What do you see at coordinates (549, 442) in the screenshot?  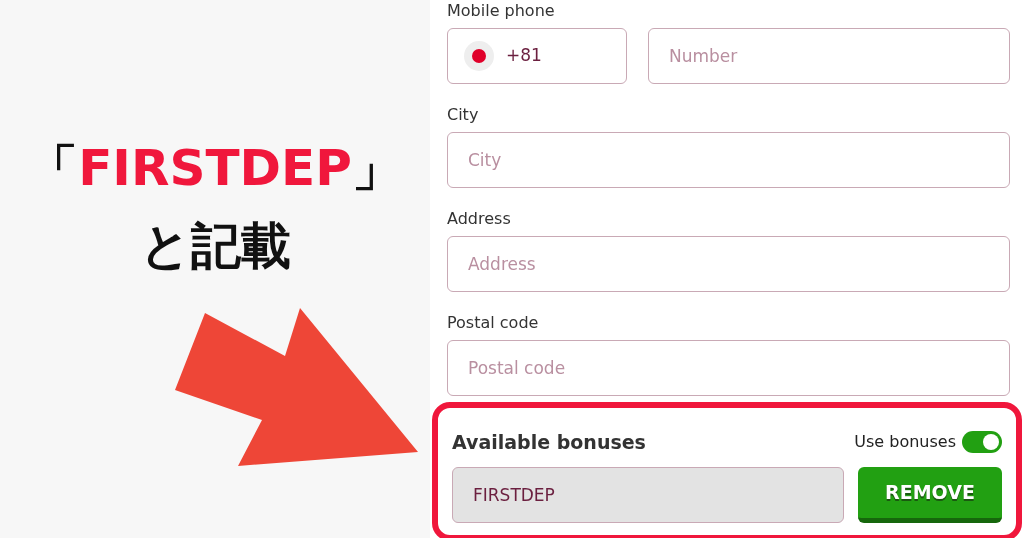 I see `section-title: Available bonuses` at bounding box center [549, 442].